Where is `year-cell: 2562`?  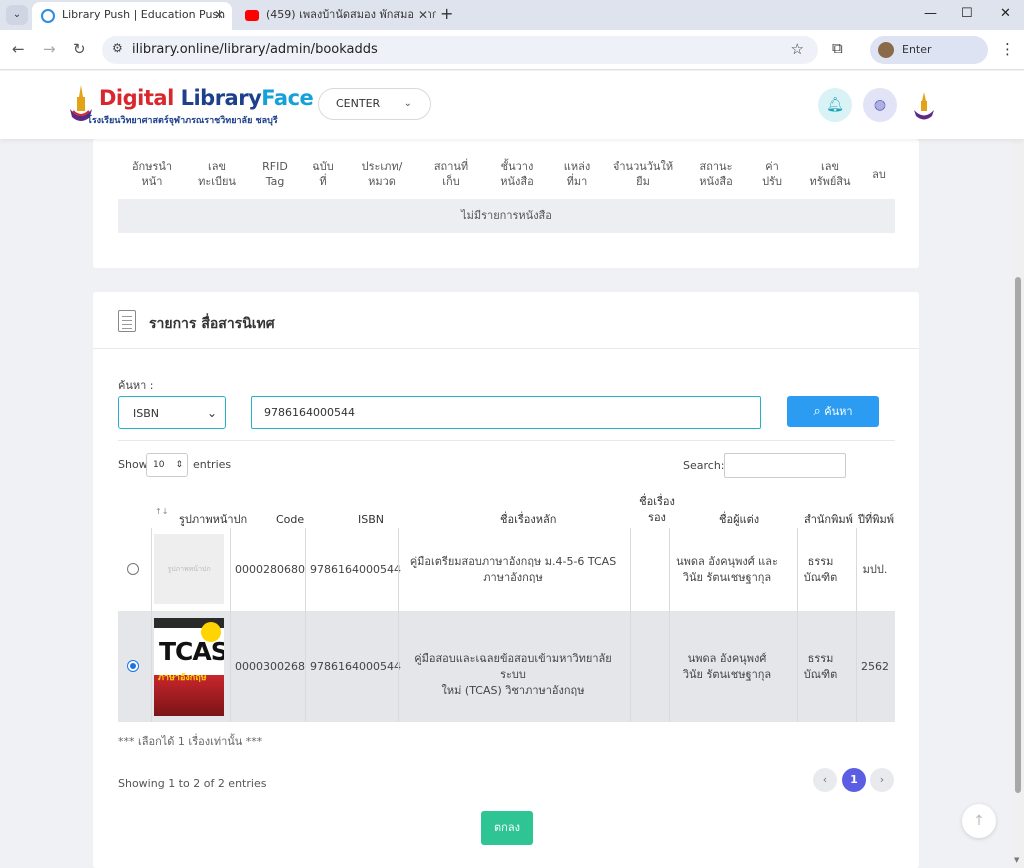 year-cell: 2562 is located at coordinates (875, 666).